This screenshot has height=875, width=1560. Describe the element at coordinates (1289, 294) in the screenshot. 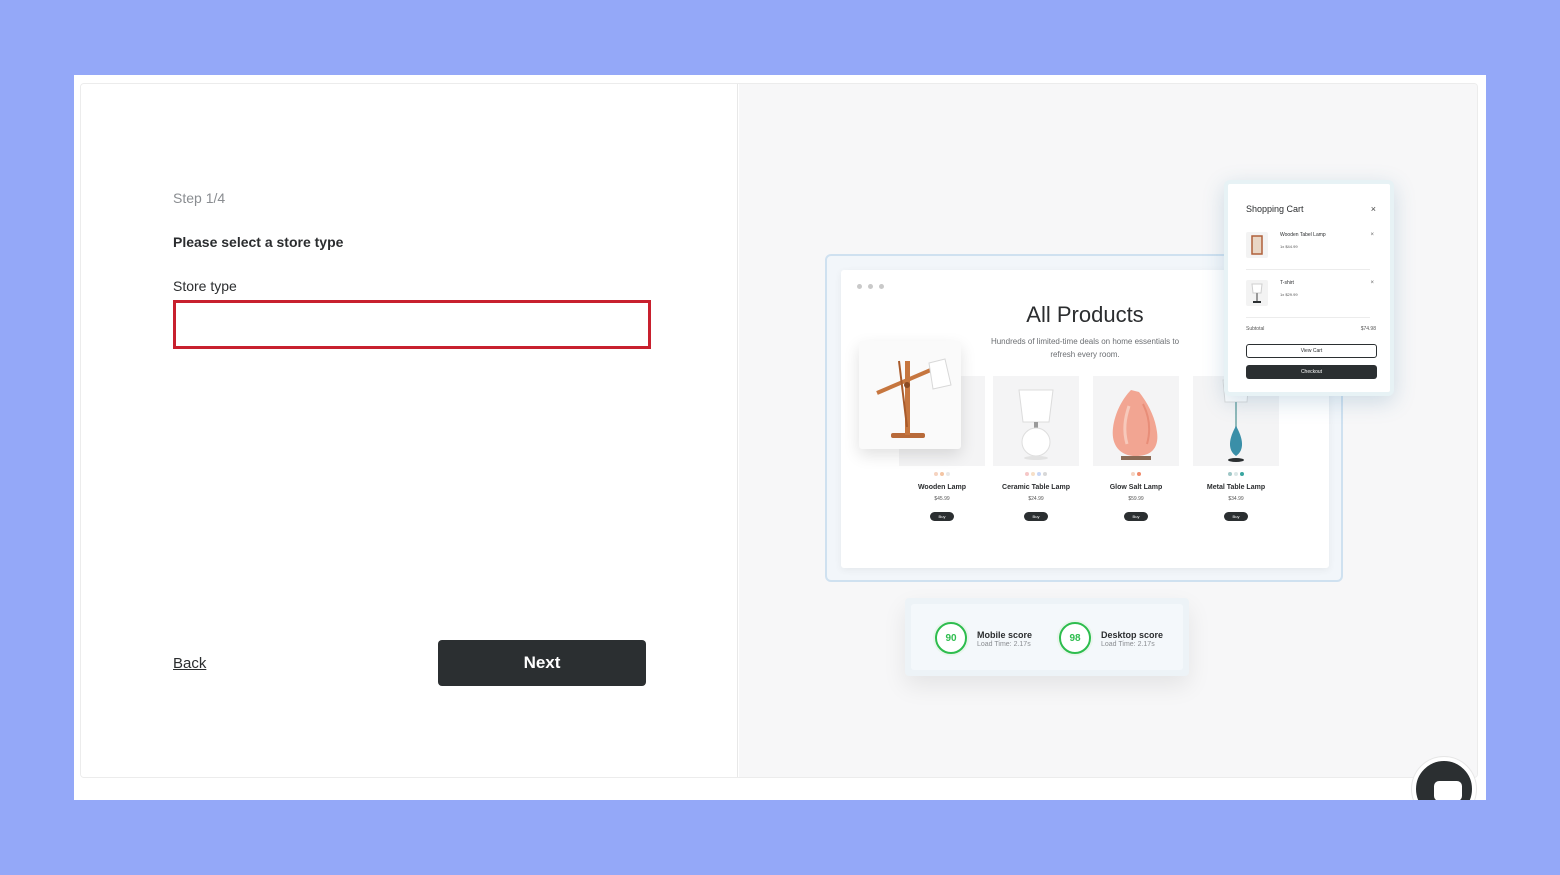

I see `cart-item-price: 1x $29.99` at that location.